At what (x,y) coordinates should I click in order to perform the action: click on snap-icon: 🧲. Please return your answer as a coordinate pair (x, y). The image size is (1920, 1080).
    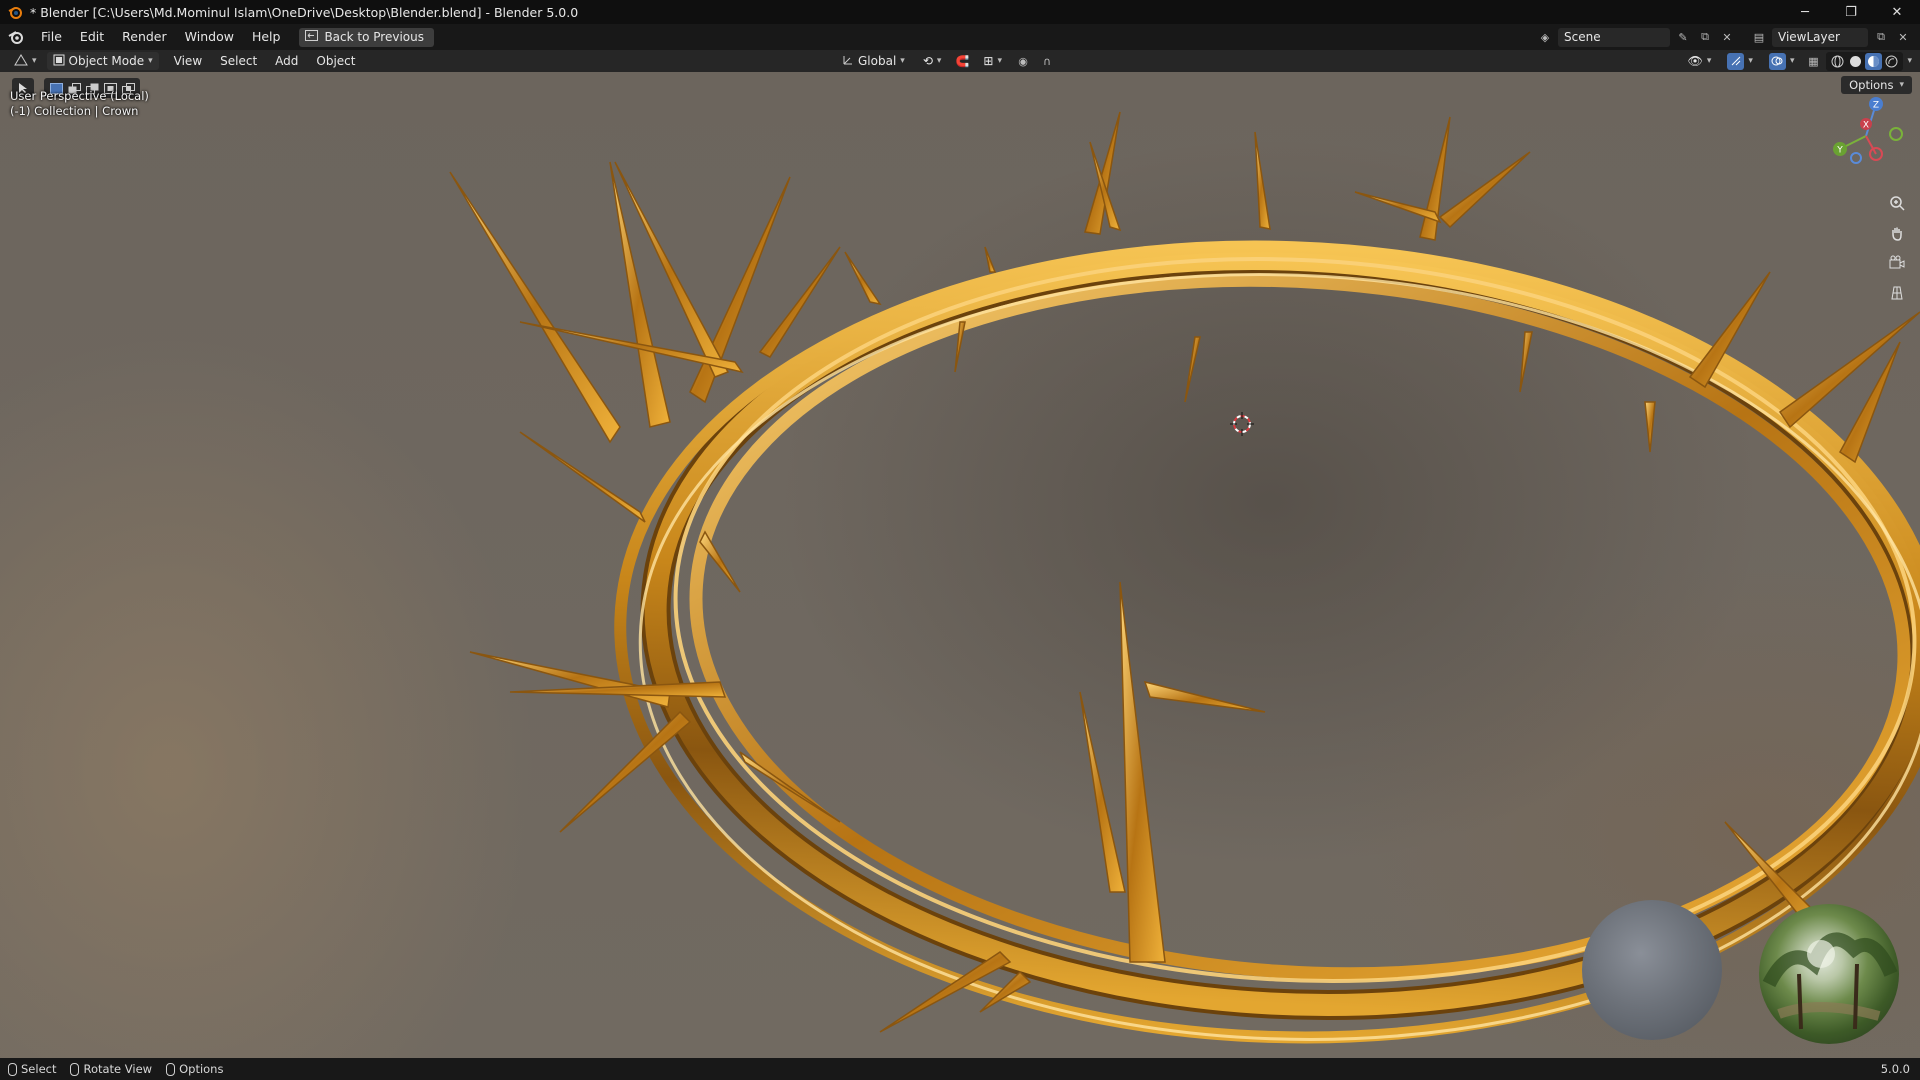
    Looking at the image, I should click on (962, 61).